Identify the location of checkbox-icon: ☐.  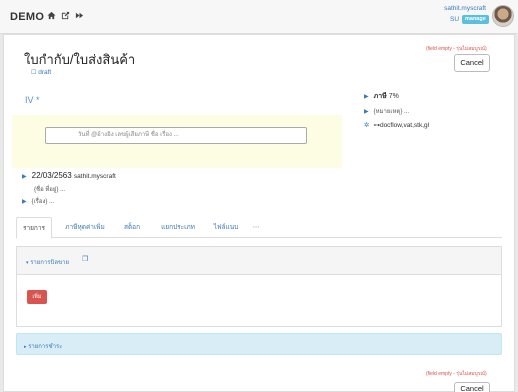
(34, 73).